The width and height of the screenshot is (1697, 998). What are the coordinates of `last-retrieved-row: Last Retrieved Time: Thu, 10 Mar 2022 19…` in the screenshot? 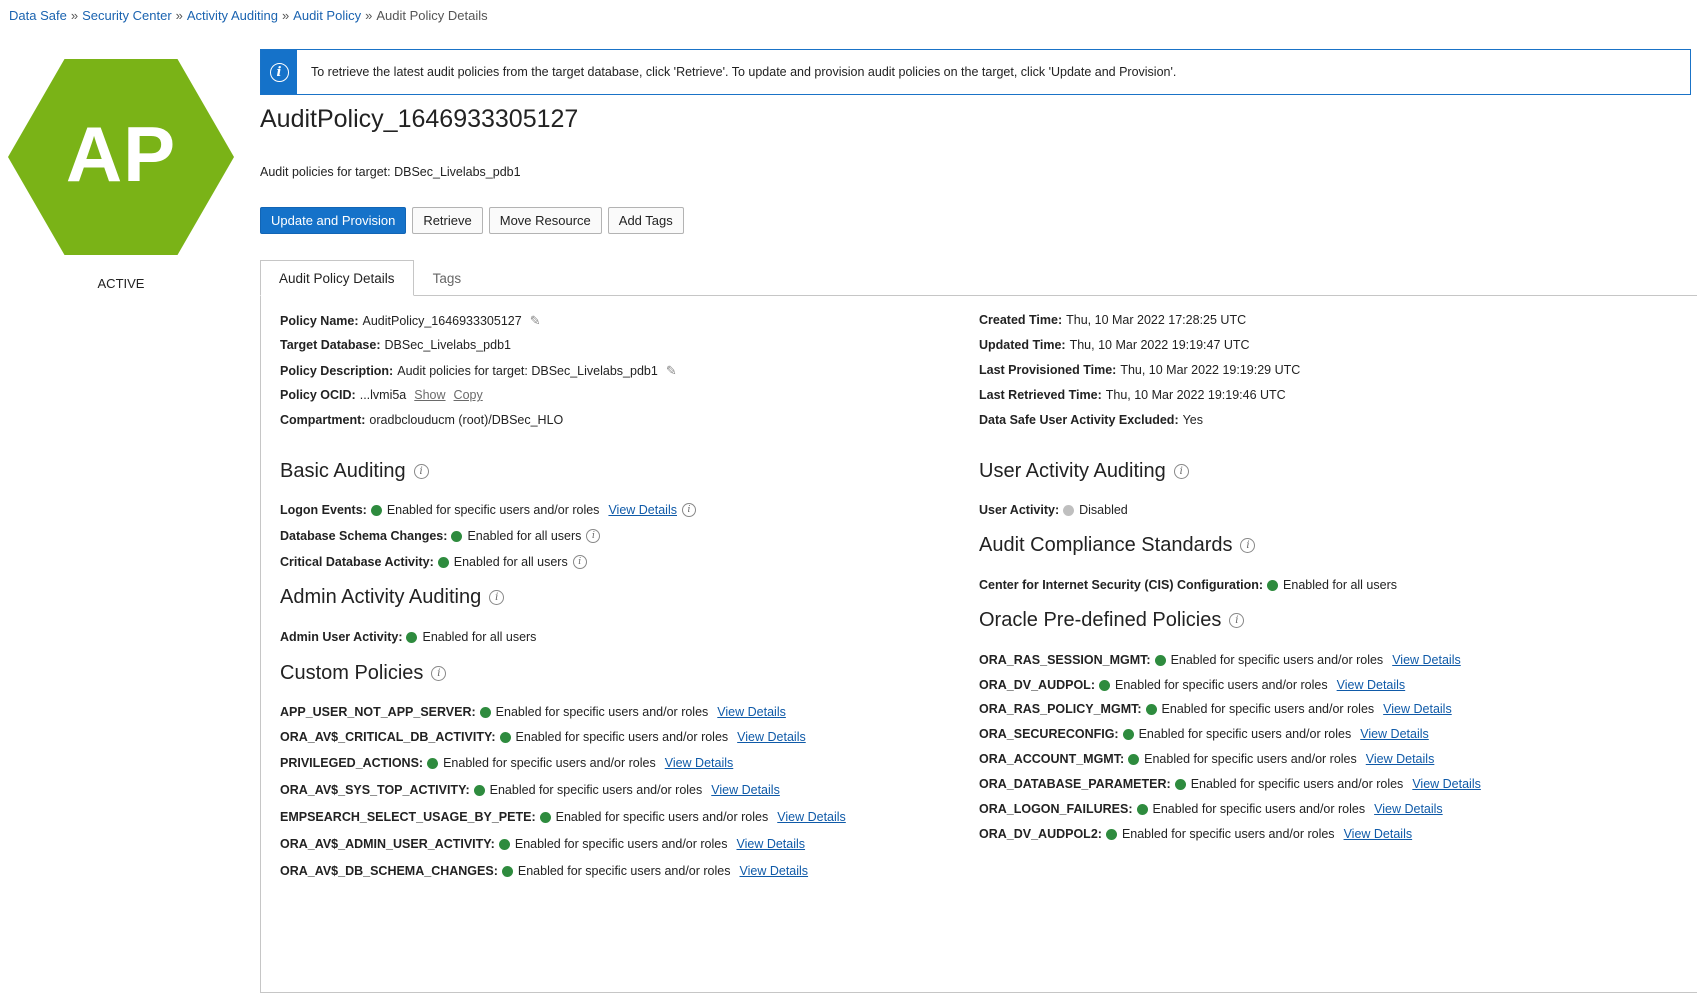 It's located at (1132, 395).